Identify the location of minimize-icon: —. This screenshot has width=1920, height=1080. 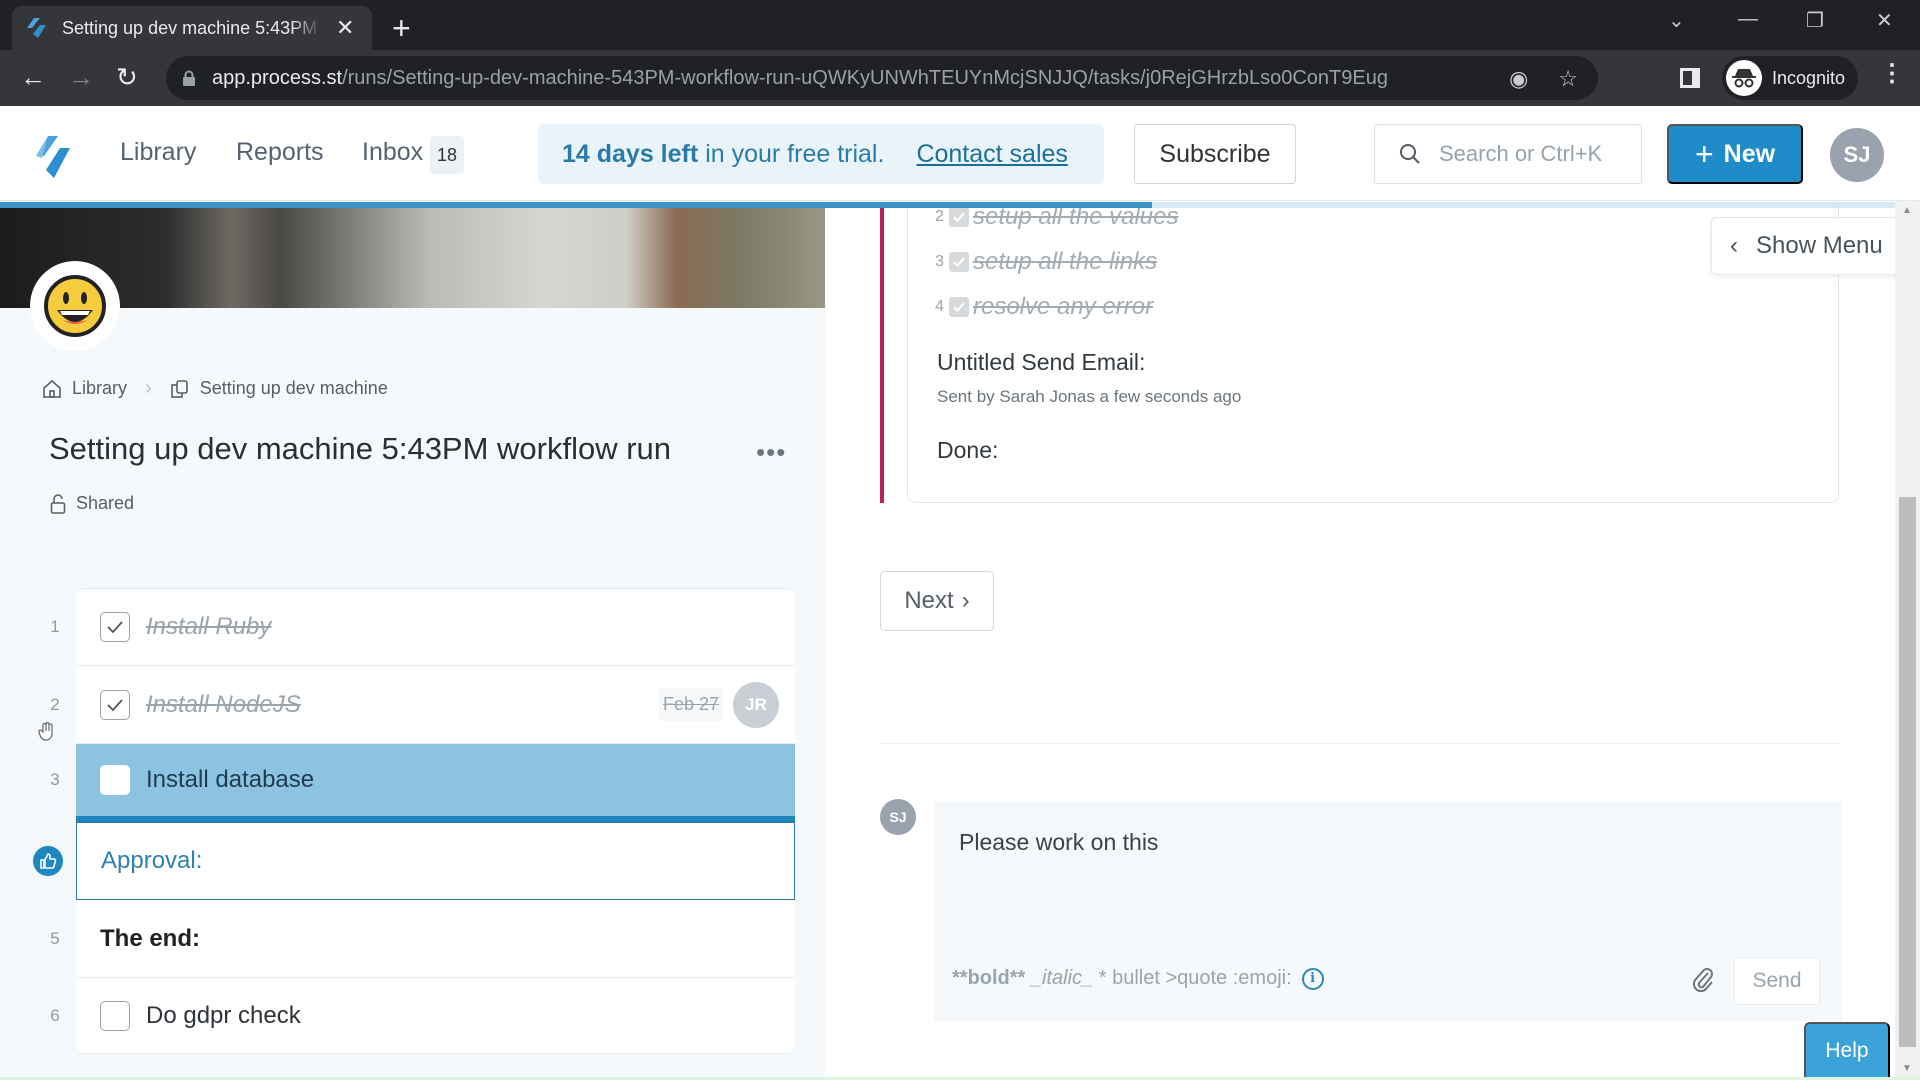
(1748, 19).